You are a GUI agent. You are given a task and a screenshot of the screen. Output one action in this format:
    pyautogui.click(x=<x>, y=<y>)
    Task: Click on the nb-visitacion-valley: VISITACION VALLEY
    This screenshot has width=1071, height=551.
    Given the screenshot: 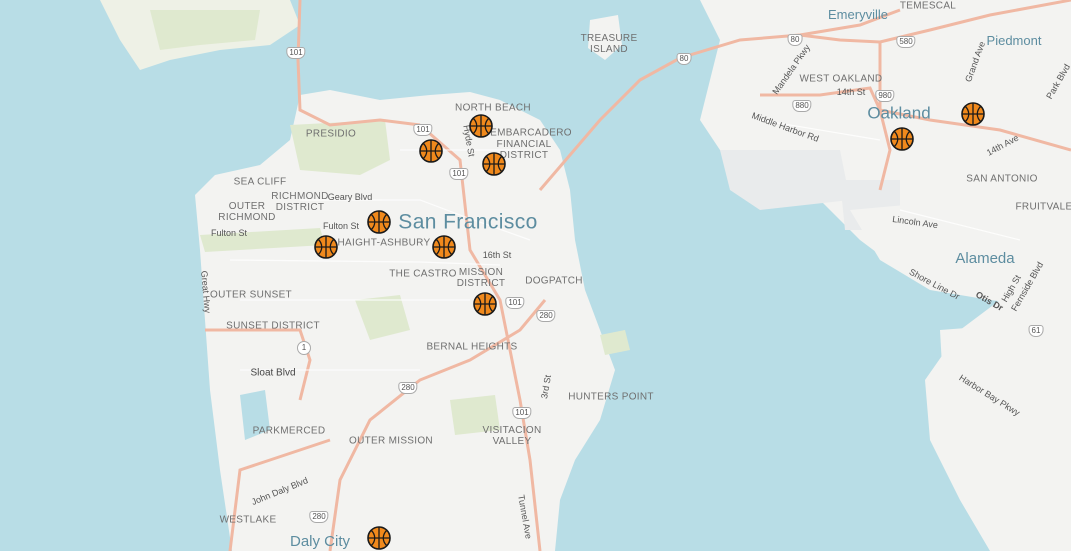 What is the action you would take?
    pyautogui.click(x=512, y=436)
    